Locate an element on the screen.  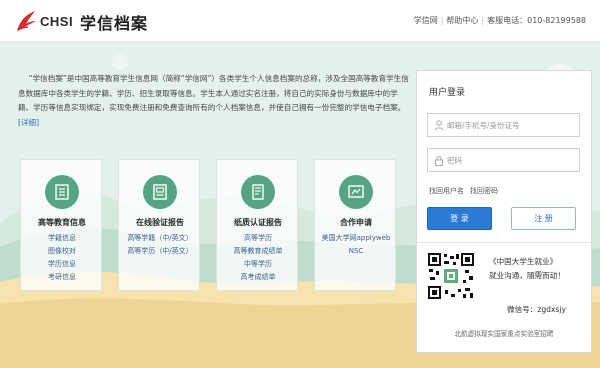
card-title: 高等教育信息 is located at coordinates (62, 222).